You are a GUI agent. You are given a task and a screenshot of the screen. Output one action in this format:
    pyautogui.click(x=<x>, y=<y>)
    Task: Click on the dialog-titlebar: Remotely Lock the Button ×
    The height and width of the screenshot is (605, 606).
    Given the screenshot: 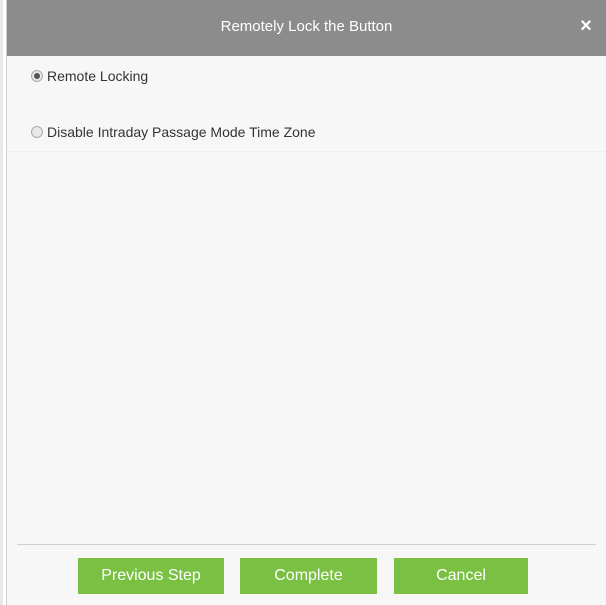 What is the action you would take?
    pyautogui.click(x=306, y=28)
    